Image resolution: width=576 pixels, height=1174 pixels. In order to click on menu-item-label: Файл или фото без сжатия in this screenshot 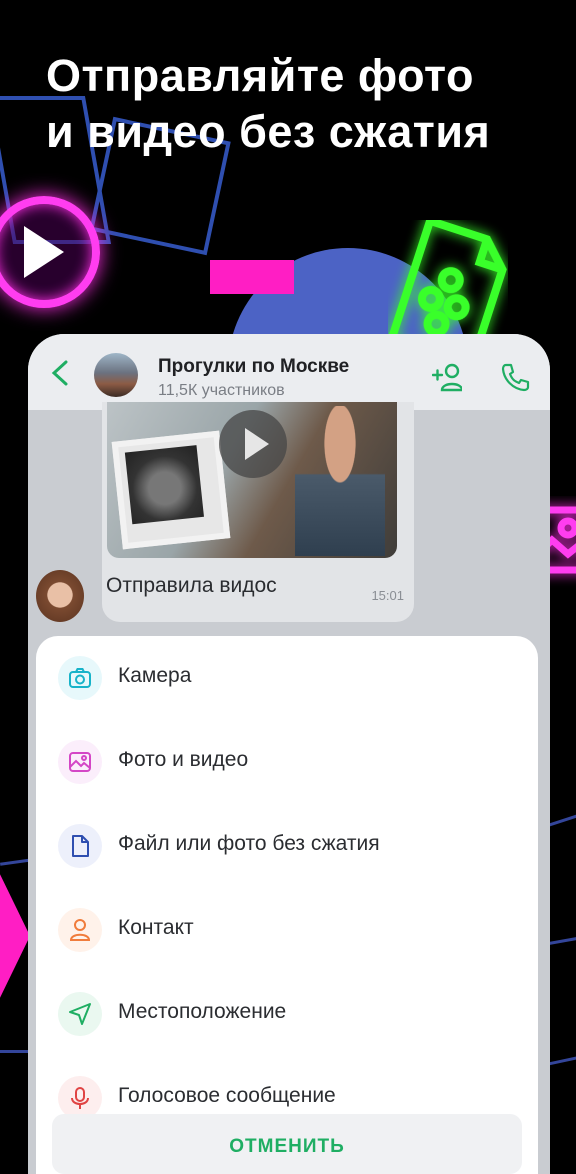, I will do `click(249, 843)`.